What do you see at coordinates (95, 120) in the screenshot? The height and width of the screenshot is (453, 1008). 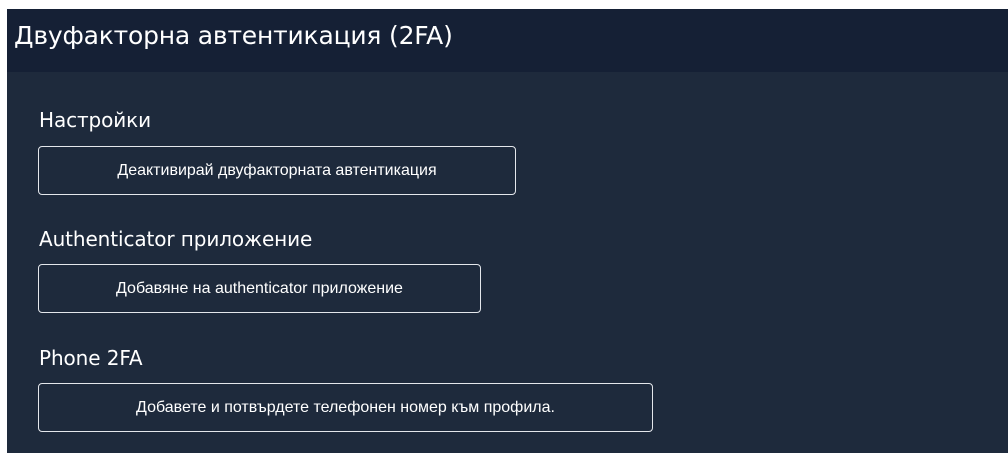 I see `settings-section-title: Настройки` at bounding box center [95, 120].